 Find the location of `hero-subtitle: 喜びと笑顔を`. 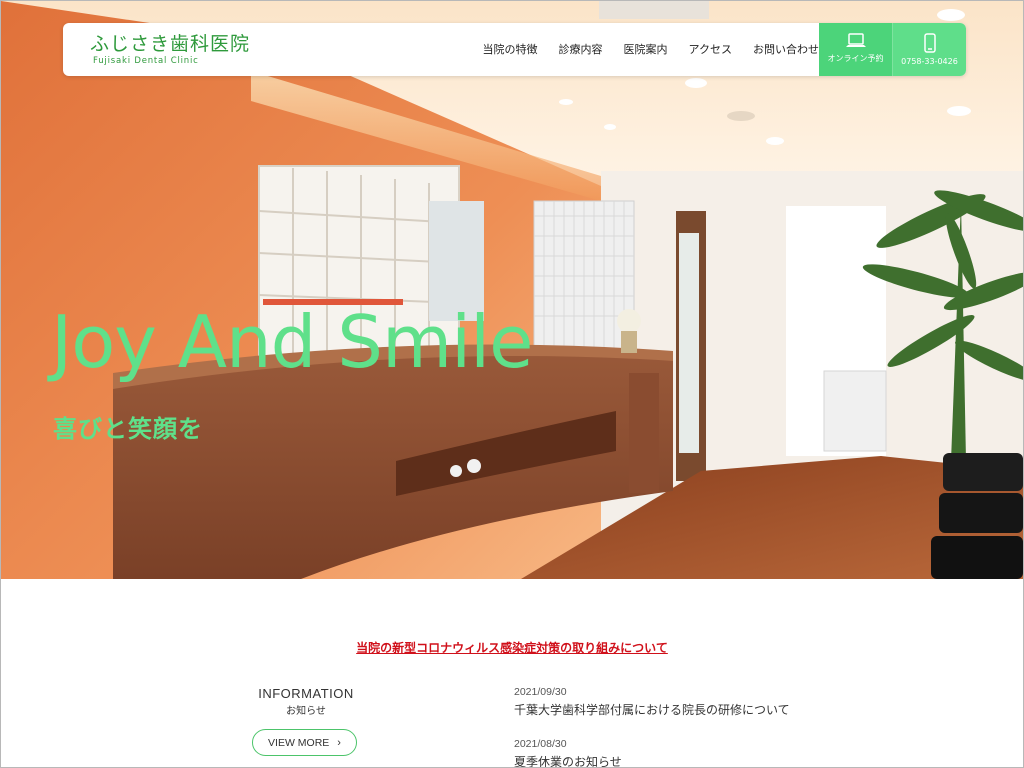

hero-subtitle: 喜びと笑顔を is located at coordinates (128, 429).